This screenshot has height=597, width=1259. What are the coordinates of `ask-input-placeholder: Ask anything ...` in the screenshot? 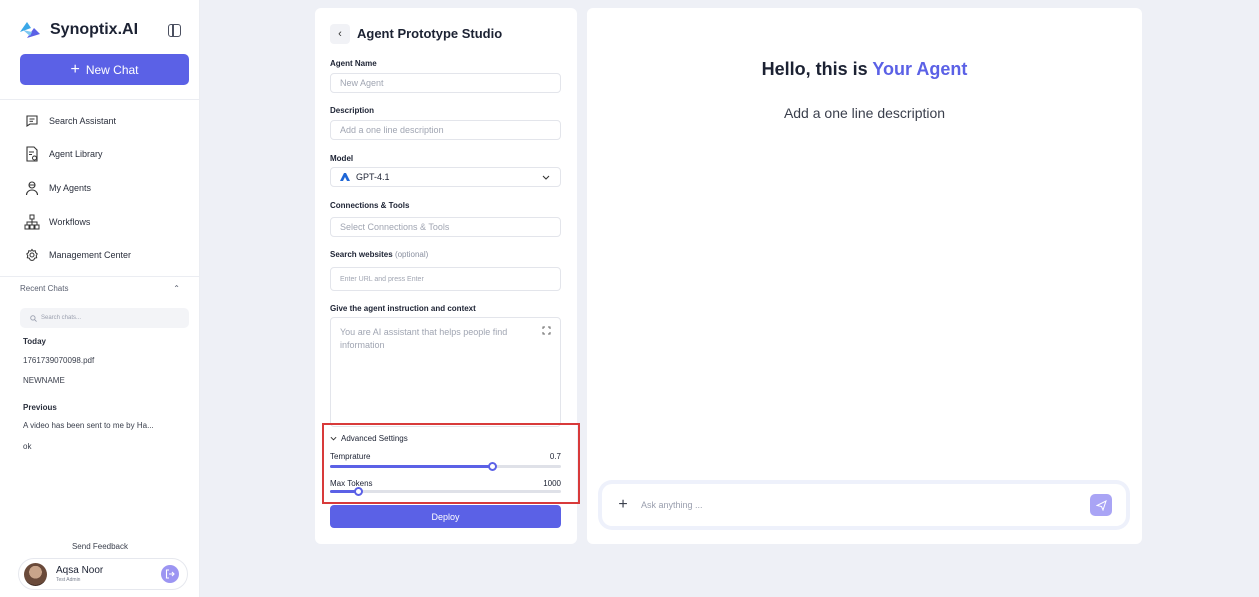 It's located at (672, 505).